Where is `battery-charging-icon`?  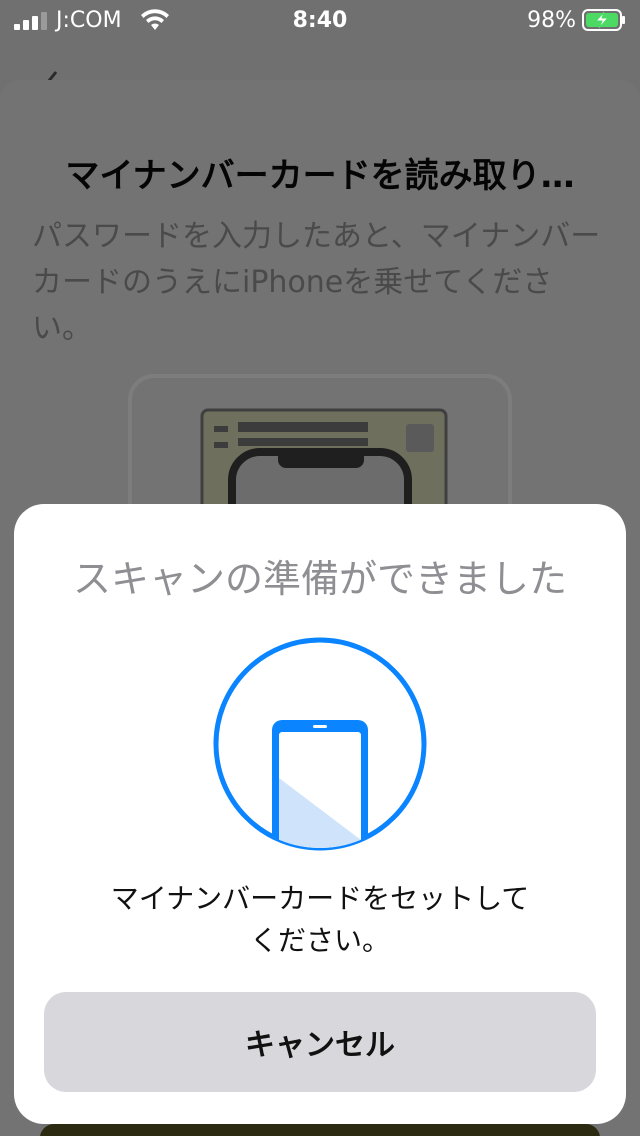
battery-charging-icon is located at coordinates (603, 20).